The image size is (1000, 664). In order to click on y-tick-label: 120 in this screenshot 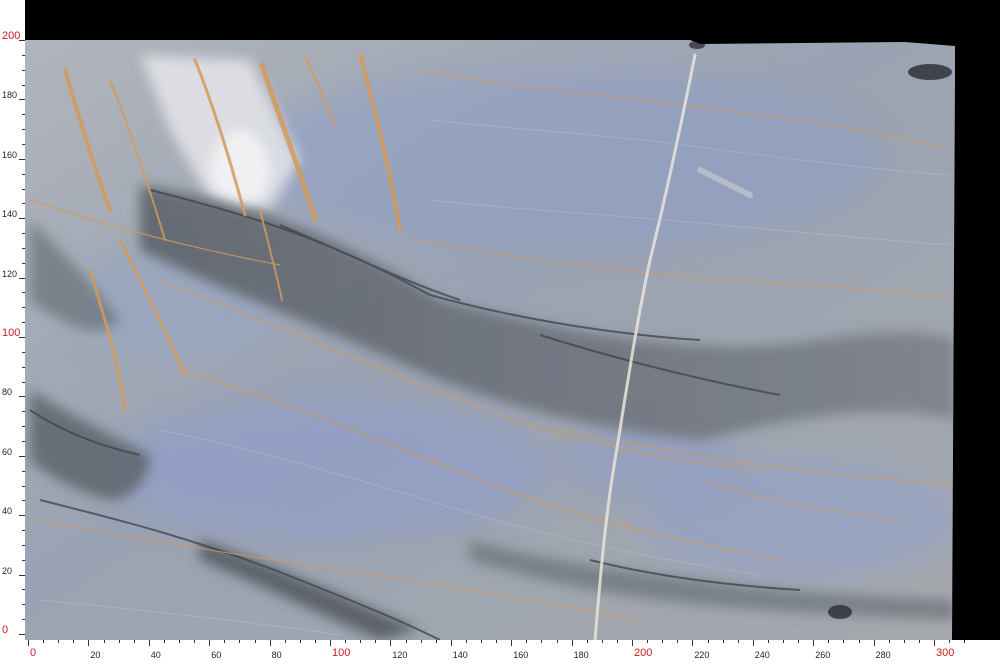, I will do `click(10, 273)`.